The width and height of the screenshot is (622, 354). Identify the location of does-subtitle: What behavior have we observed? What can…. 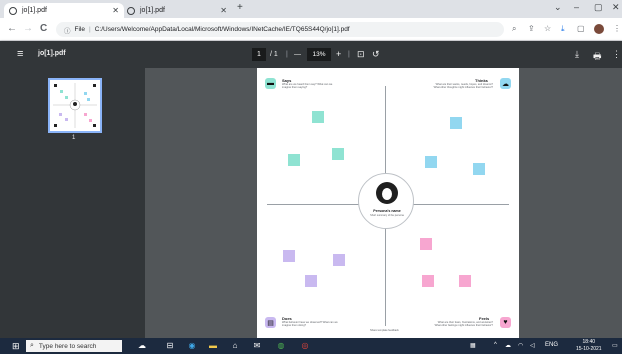
(310, 324).